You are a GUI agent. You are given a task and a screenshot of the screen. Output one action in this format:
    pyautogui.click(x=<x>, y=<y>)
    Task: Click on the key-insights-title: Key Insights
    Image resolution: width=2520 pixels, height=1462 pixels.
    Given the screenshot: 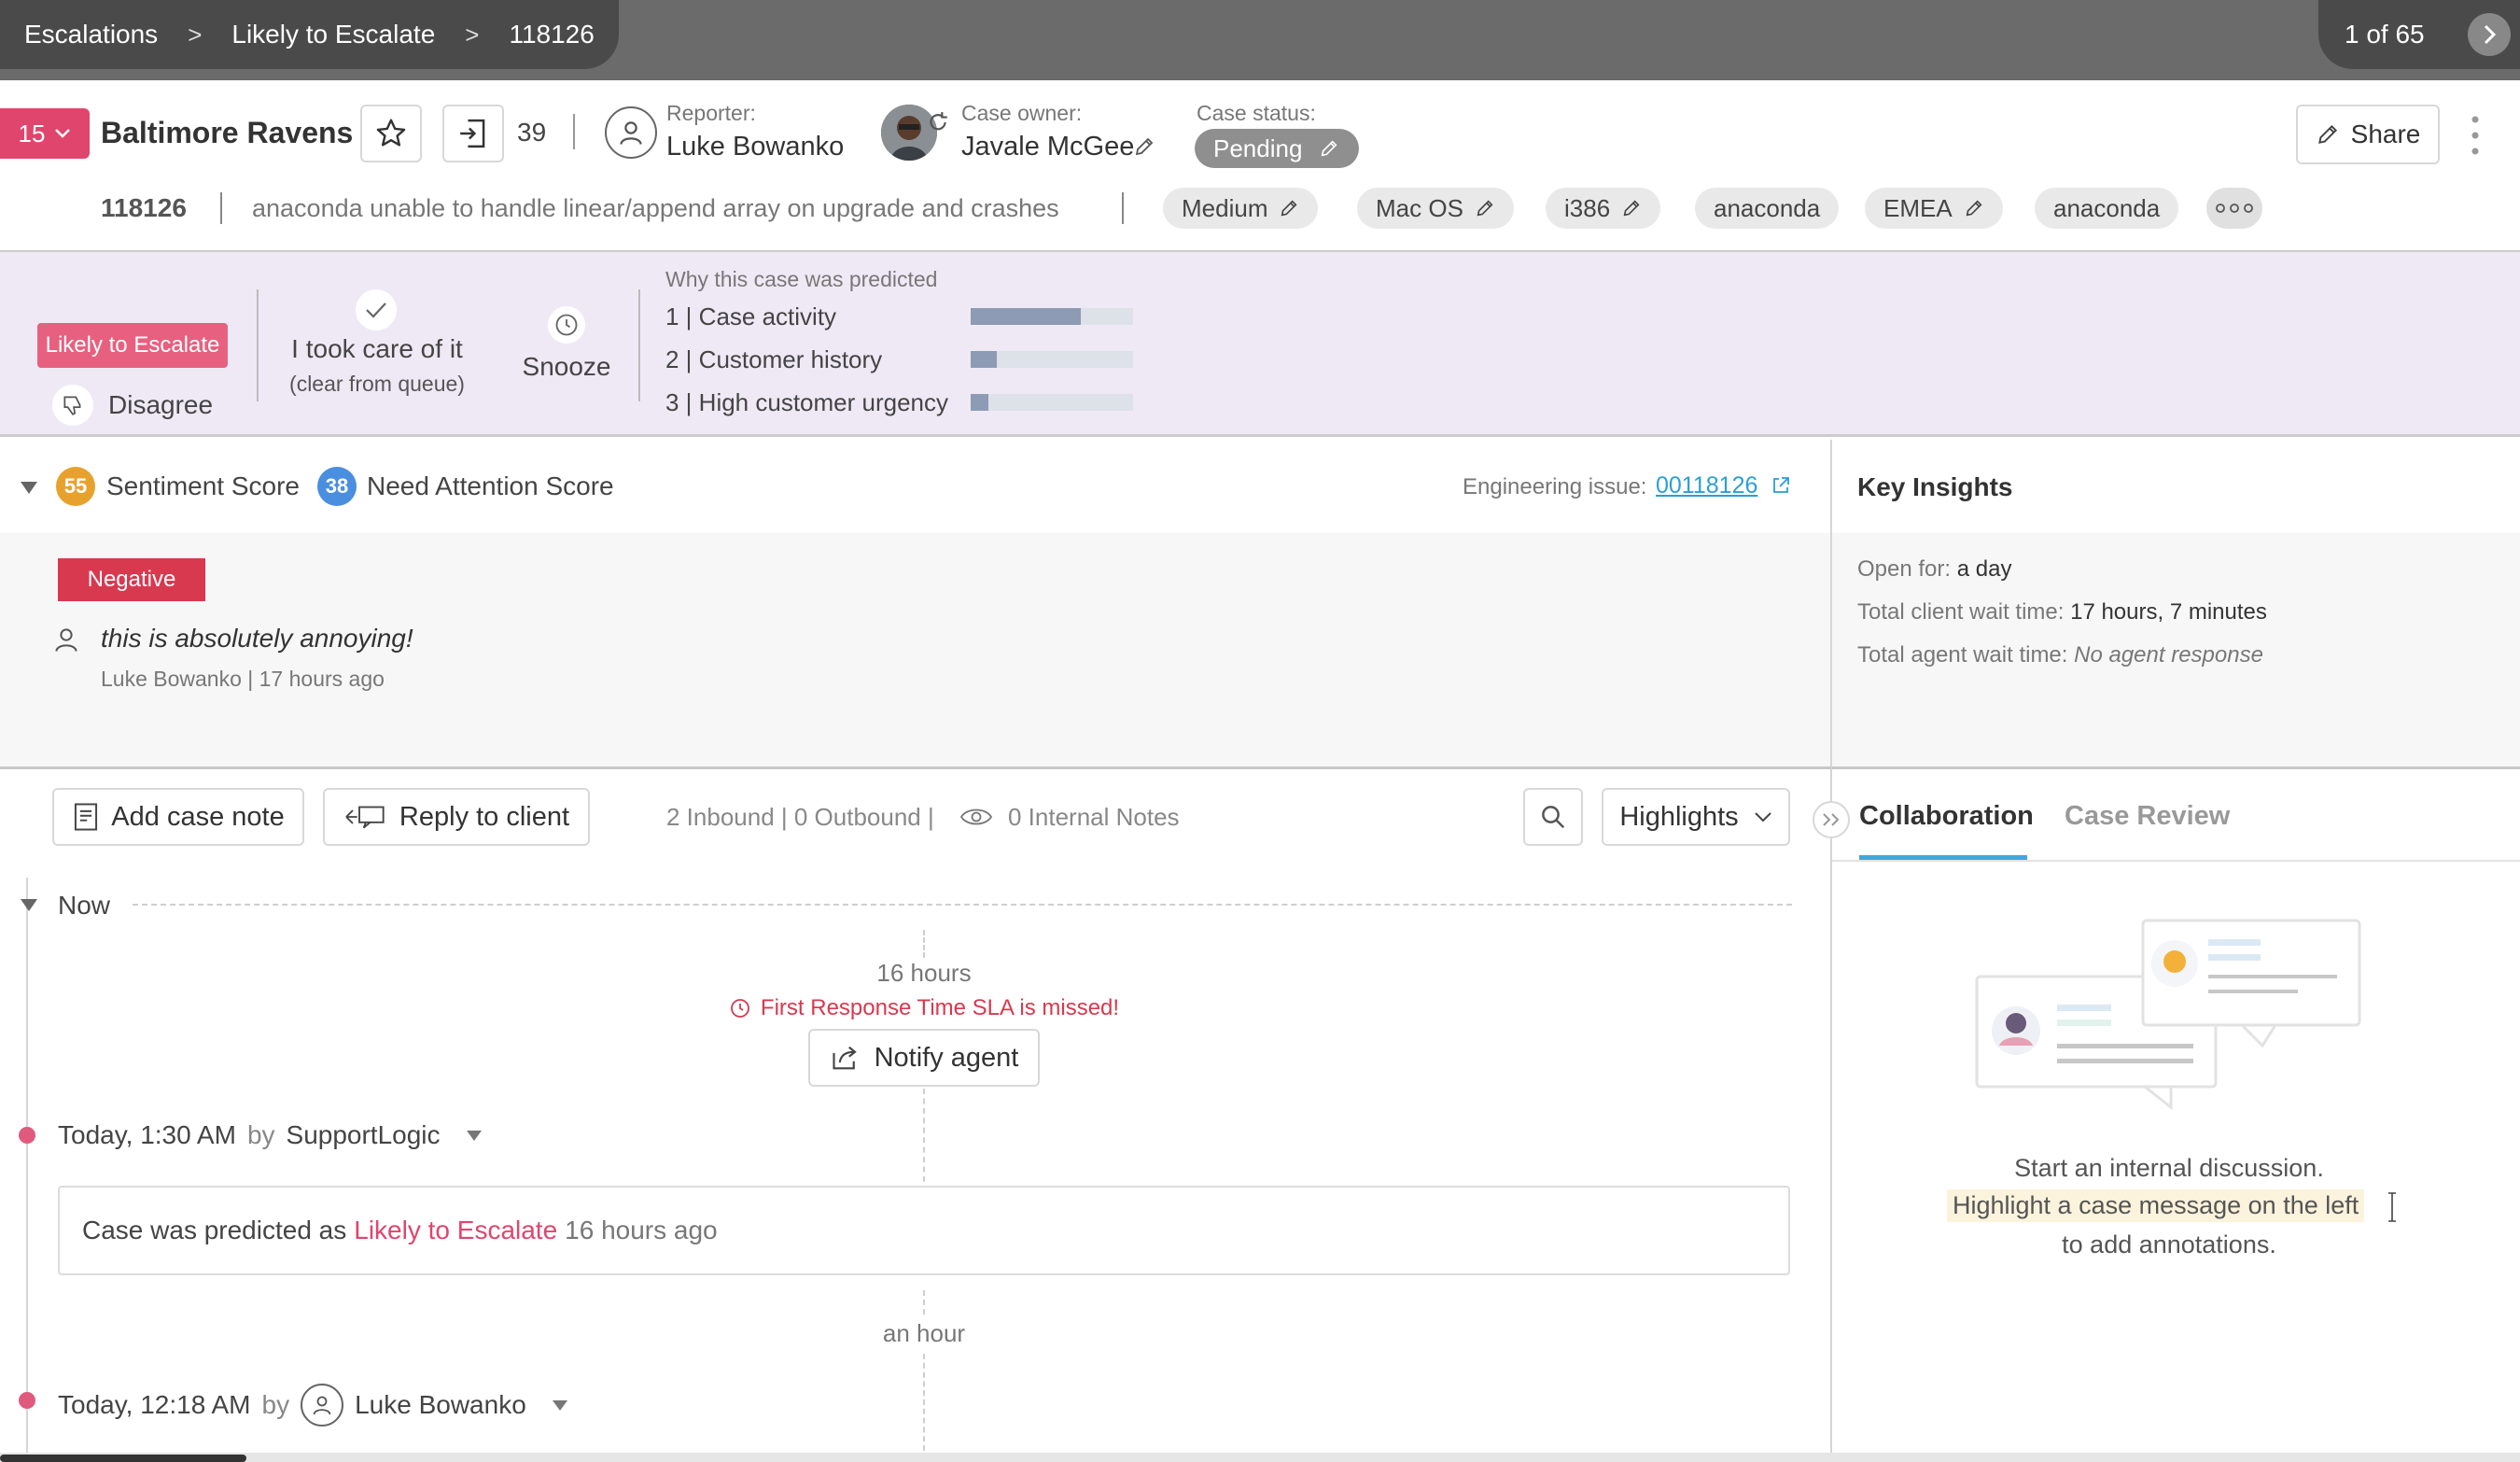 What is the action you would take?
    pyautogui.click(x=1935, y=486)
    